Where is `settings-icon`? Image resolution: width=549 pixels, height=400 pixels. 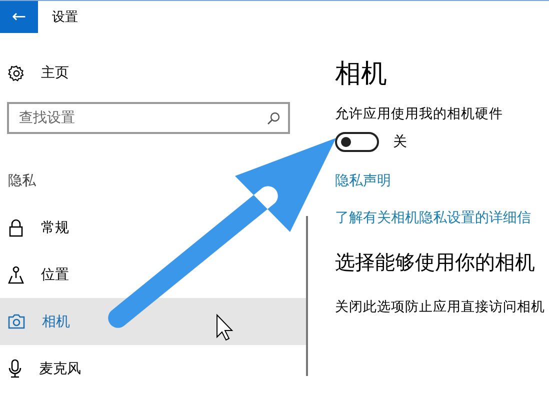 settings-icon is located at coordinates (16, 73).